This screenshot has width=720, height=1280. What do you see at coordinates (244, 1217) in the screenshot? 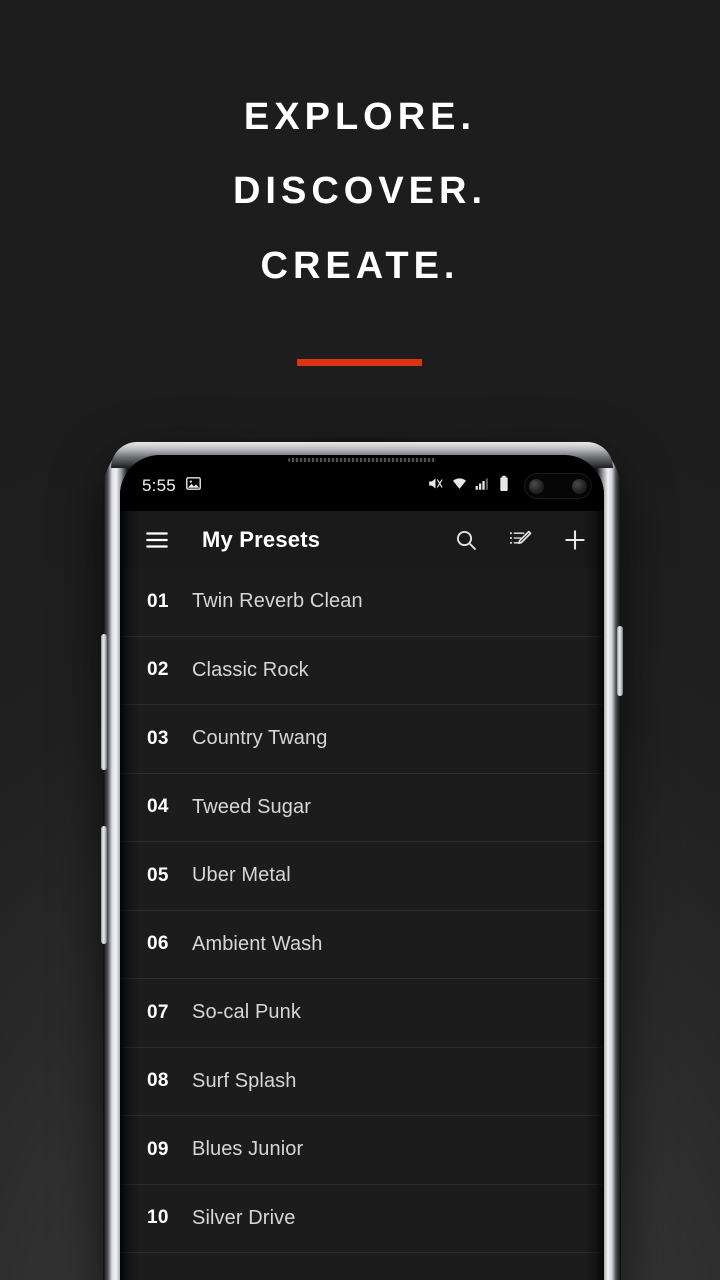
I see `preset-name: Silver Drive` at bounding box center [244, 1217].